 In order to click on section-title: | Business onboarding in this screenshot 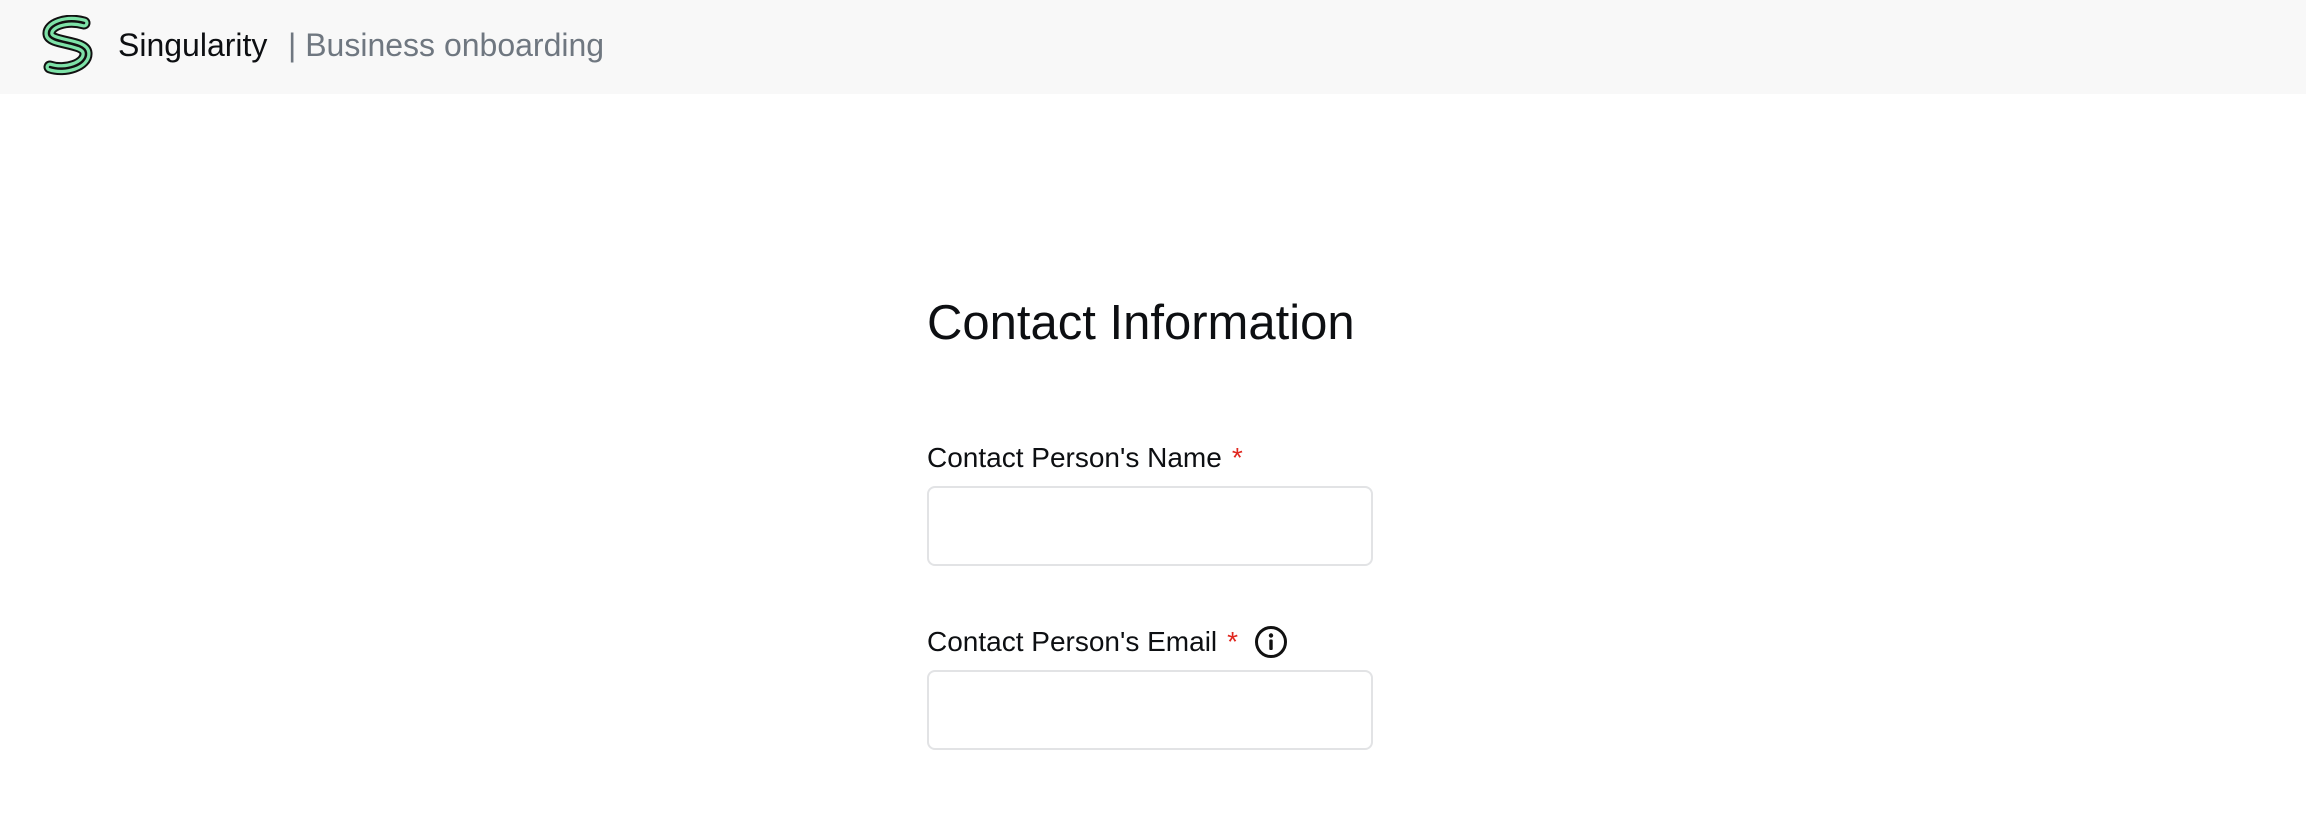, I will do `click(446, 45)`.